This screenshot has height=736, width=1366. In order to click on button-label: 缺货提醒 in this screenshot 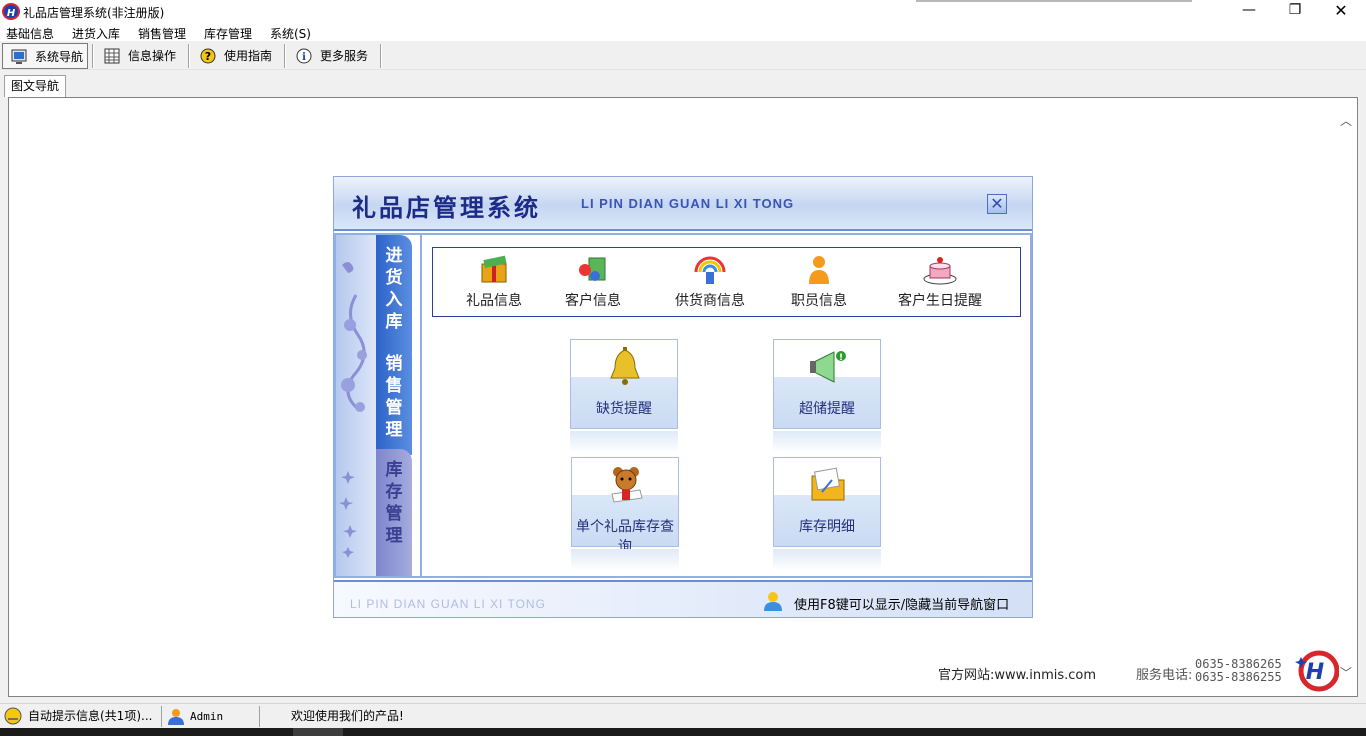, I will do `click(624, 409)`.